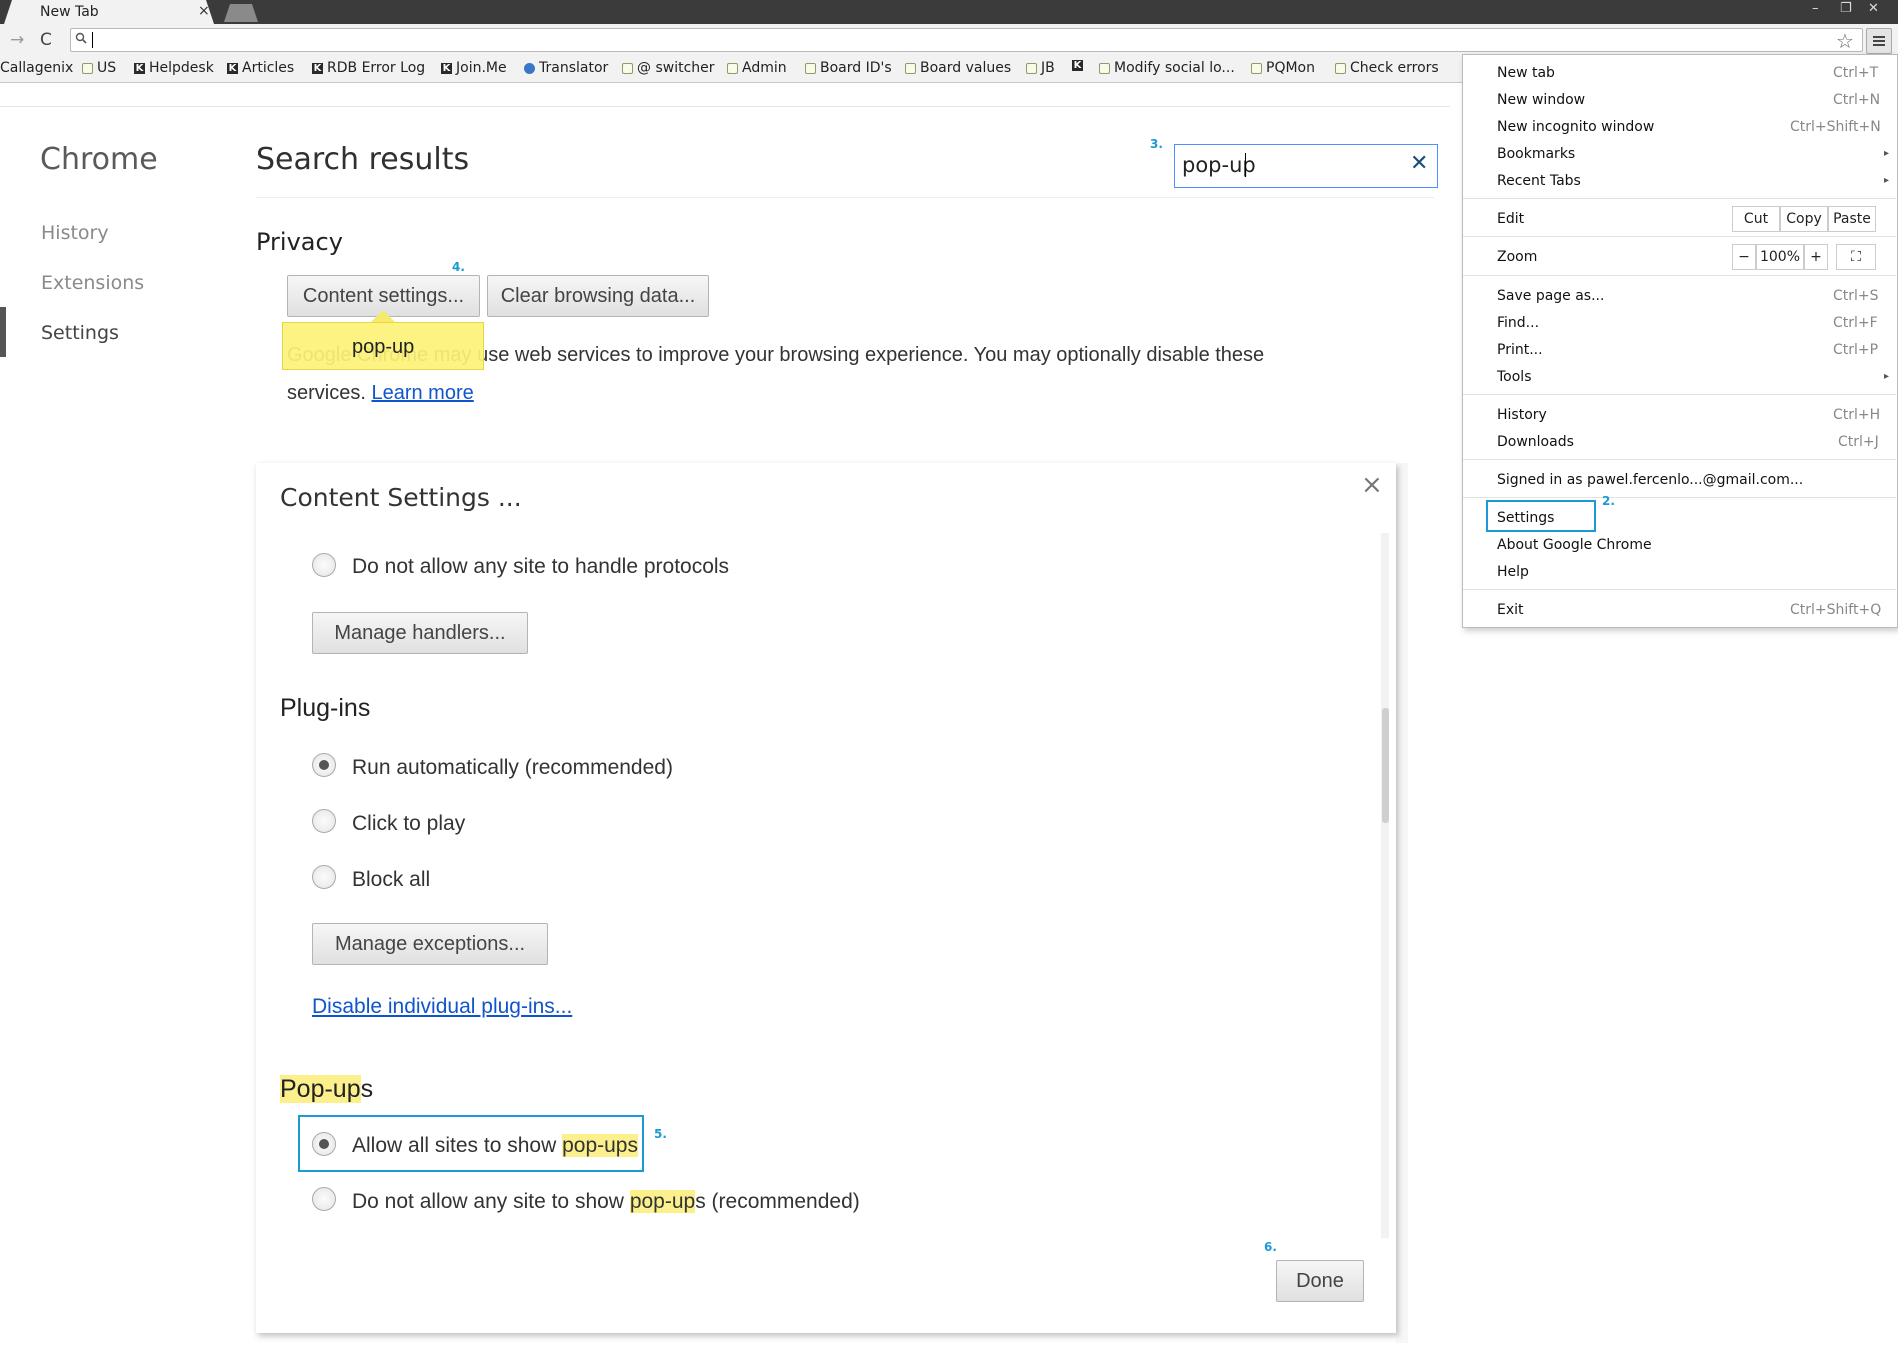 The height and width of the screenshot is (1354, 1898). I want to click on menu-item-downloads: Downloads, so click(1535, 442).